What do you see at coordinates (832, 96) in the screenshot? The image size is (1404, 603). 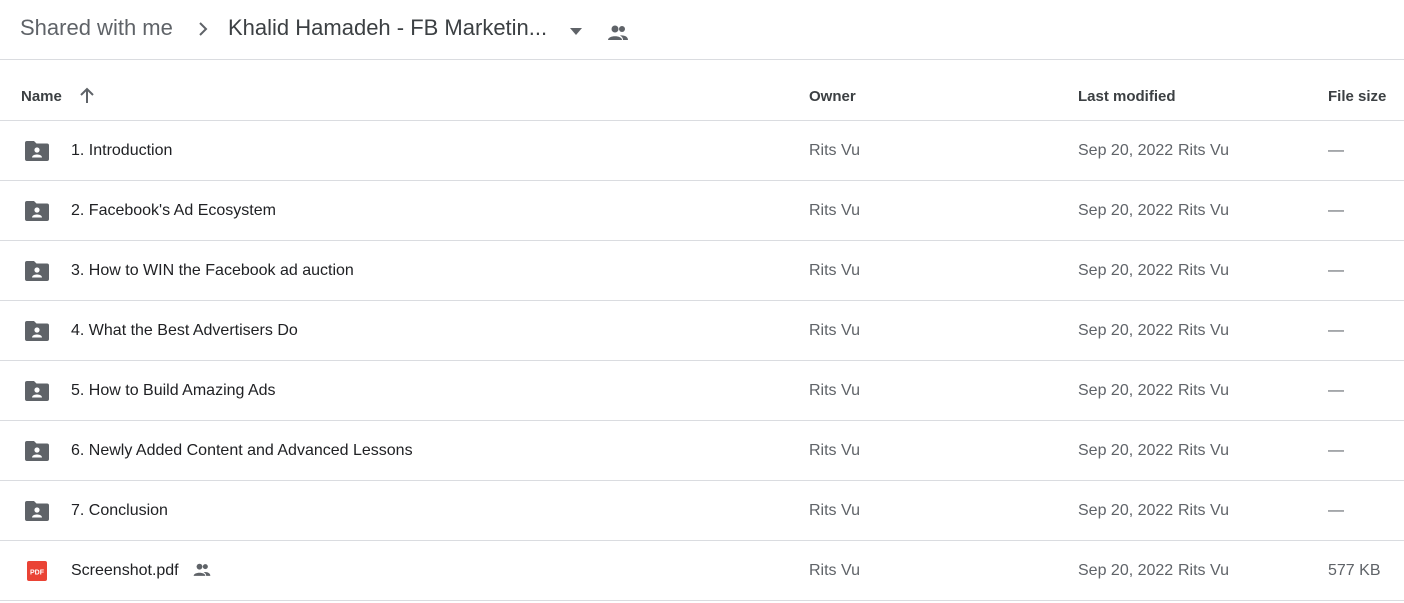 I see `column-header-owner: Owner` at bounding box center [832, 96].